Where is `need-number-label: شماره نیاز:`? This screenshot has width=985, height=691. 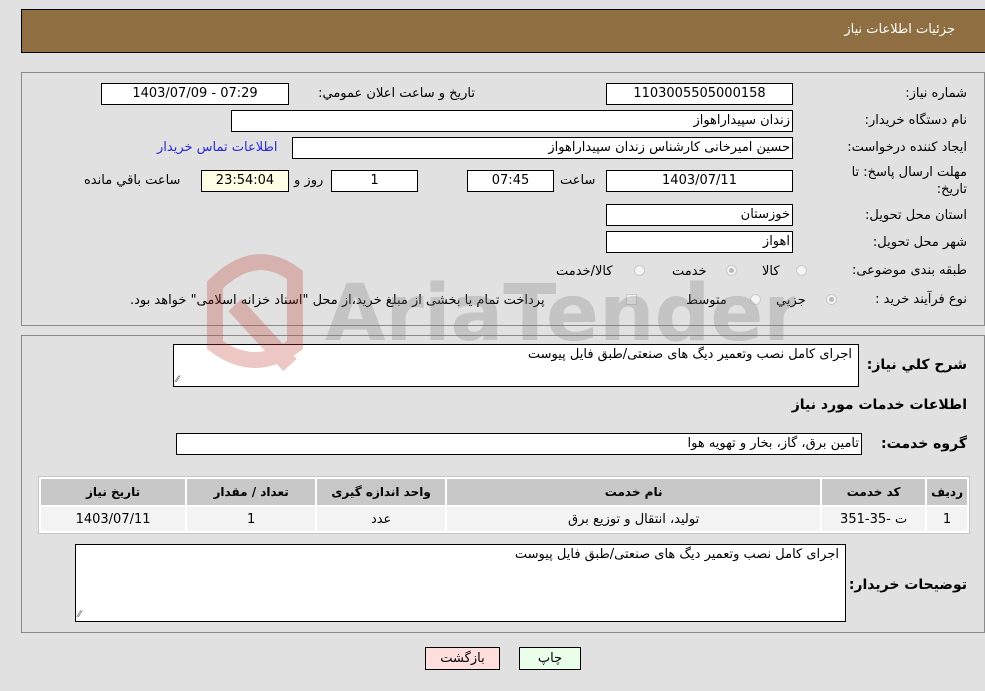 need-number-label: شماره نیاز: is located at coordinates (936, 93).